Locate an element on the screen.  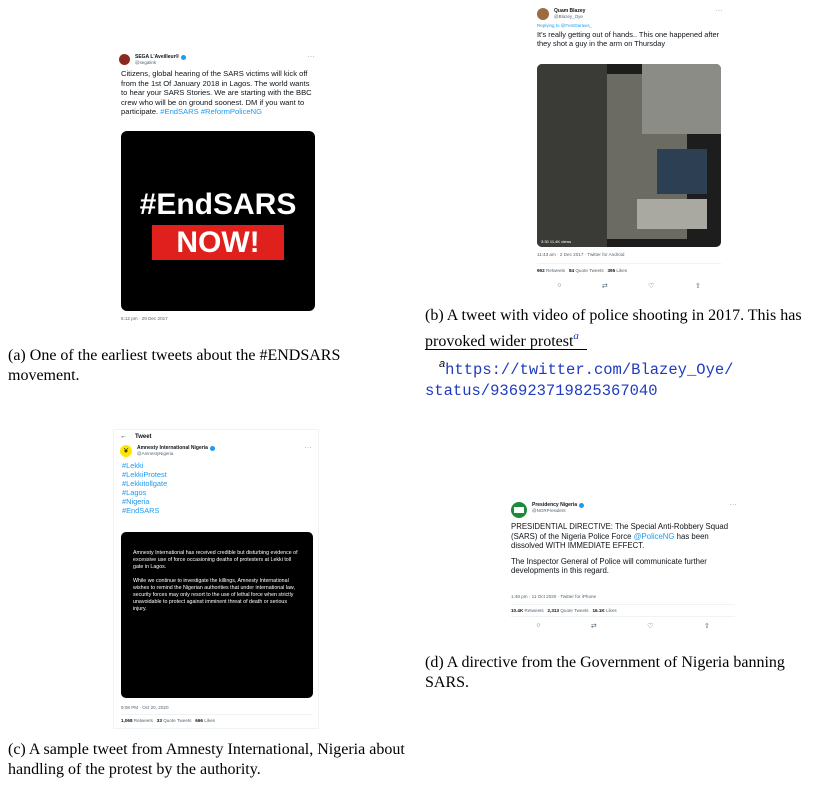
candle-icon: ¥ is located at coordinates (126, 451).